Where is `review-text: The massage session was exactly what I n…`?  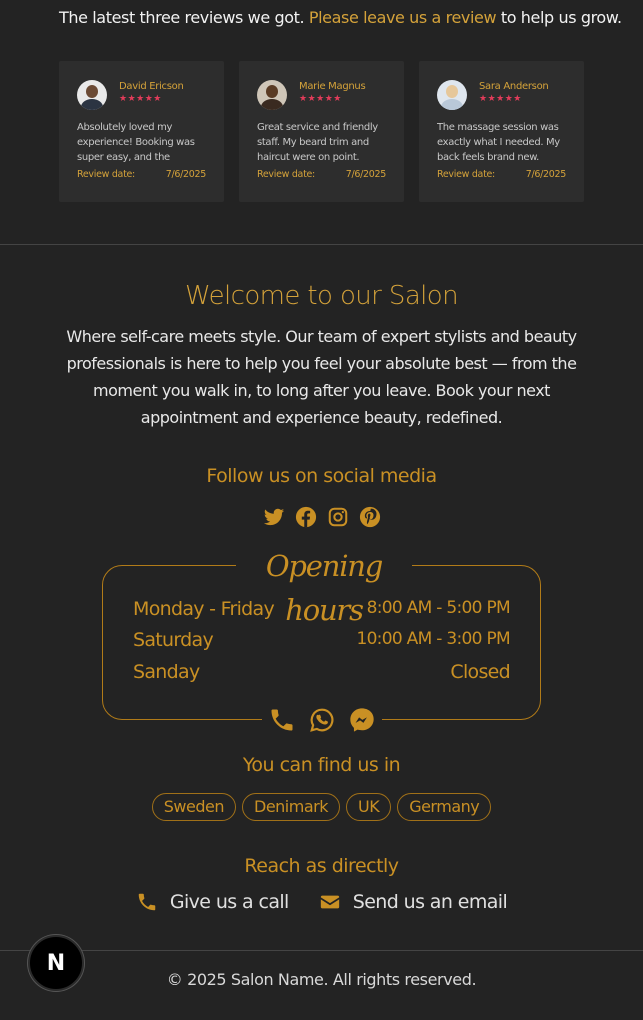
review-text: The massage session was exactly what I n… is located at coordinates (498, 142).